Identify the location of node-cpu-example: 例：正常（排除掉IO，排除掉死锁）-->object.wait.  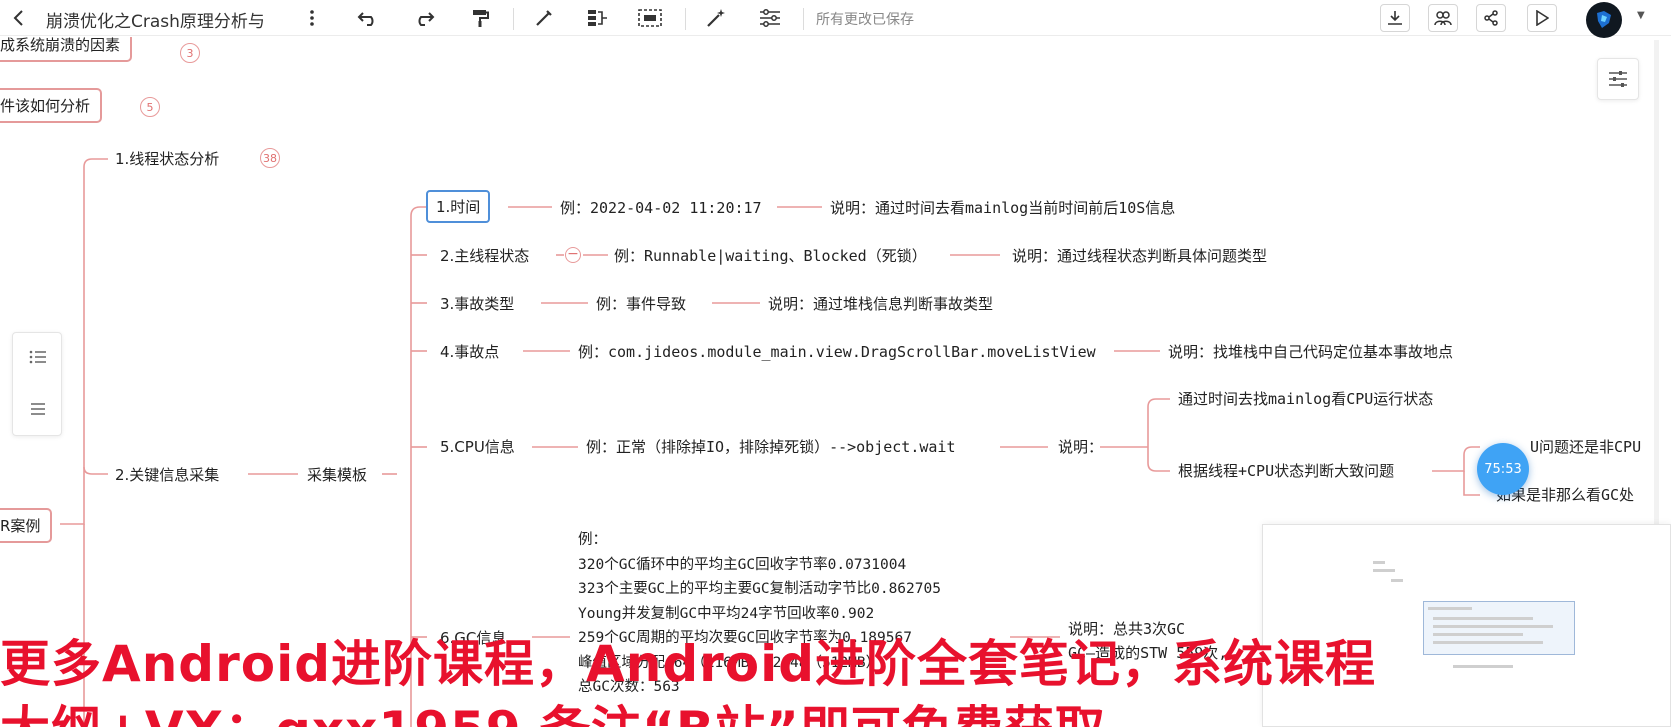
(771, 446).